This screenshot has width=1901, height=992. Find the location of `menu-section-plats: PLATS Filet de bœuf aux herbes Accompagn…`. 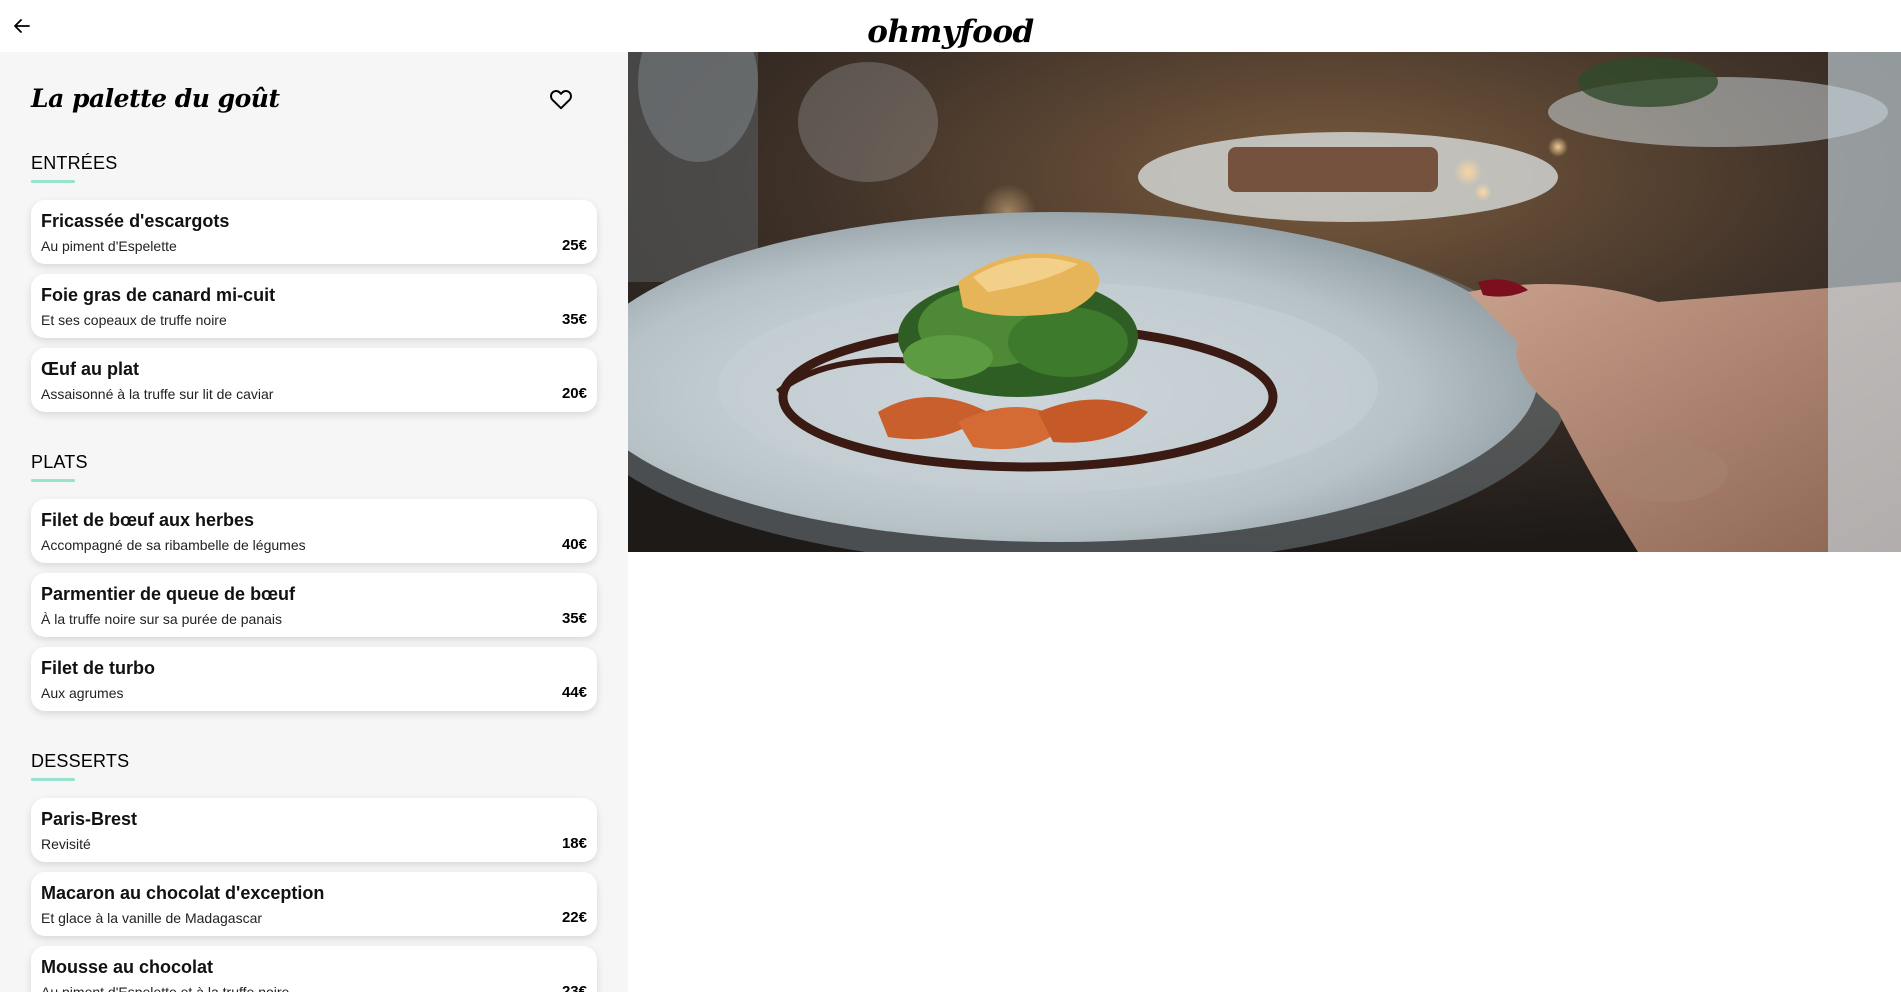

menu-section-plats: PLATS Filet de bœuf aux herbes Accompagn… is located at coordinates (314, 586).